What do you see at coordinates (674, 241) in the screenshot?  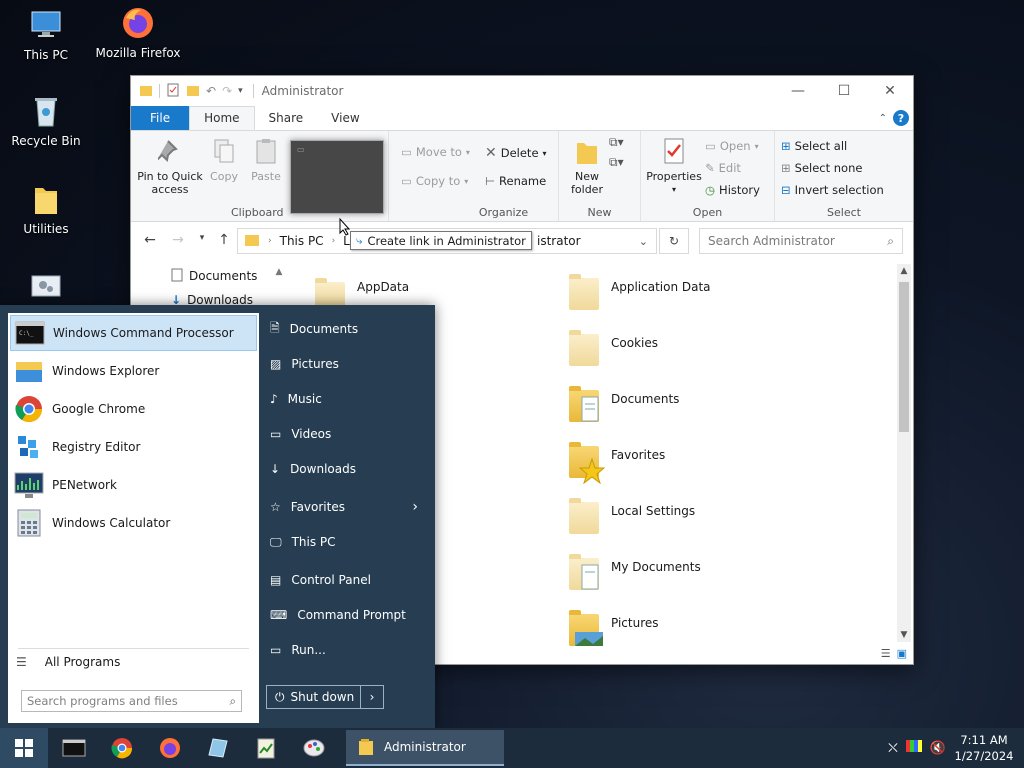 I see `refresh-button: ↻` at bounding box center [674, 241].